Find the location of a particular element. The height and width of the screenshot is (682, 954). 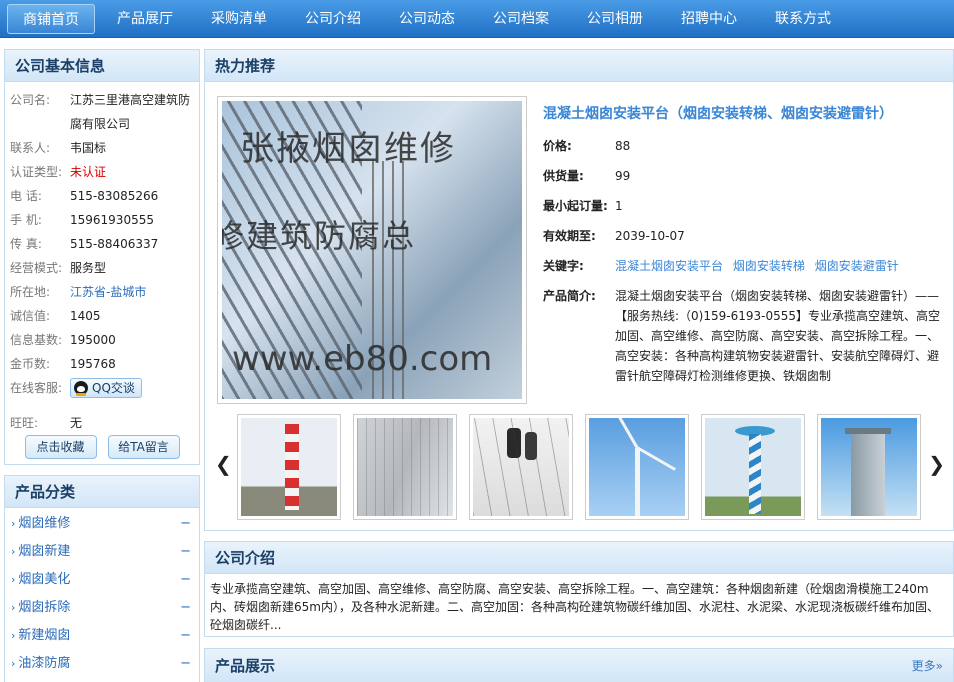

coins-value: 195768 is located at coordinates (93, 364).